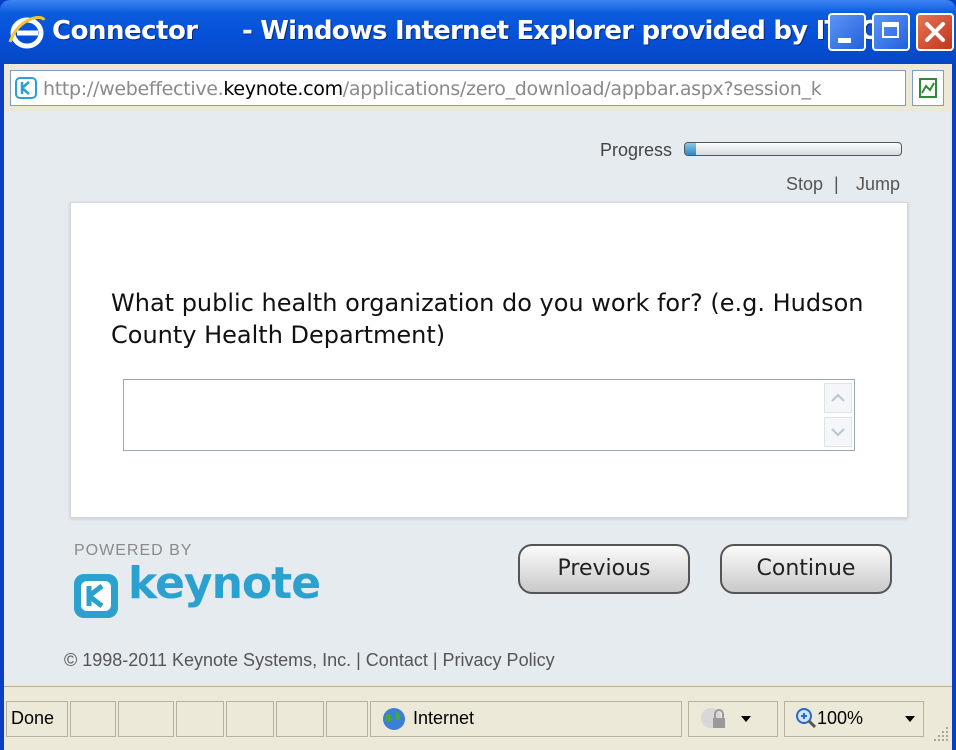 Image resolution: width=956 pixels, height=750 pixels. I want to click on continue-button: Continue, so click(806, 569).